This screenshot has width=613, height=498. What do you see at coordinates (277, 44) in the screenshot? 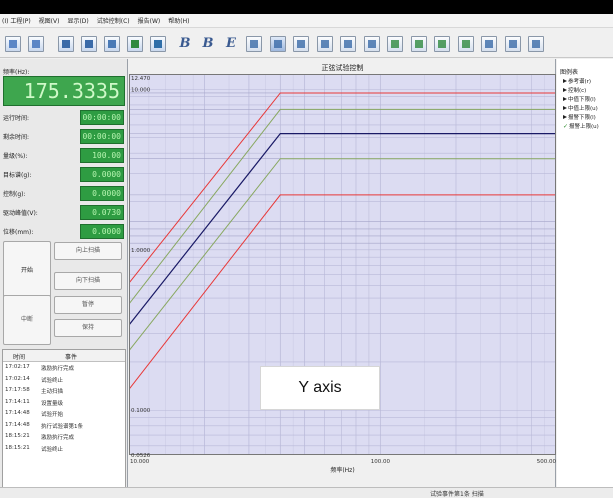
I see `chart-view-icon` at bounding box center [277, 44].